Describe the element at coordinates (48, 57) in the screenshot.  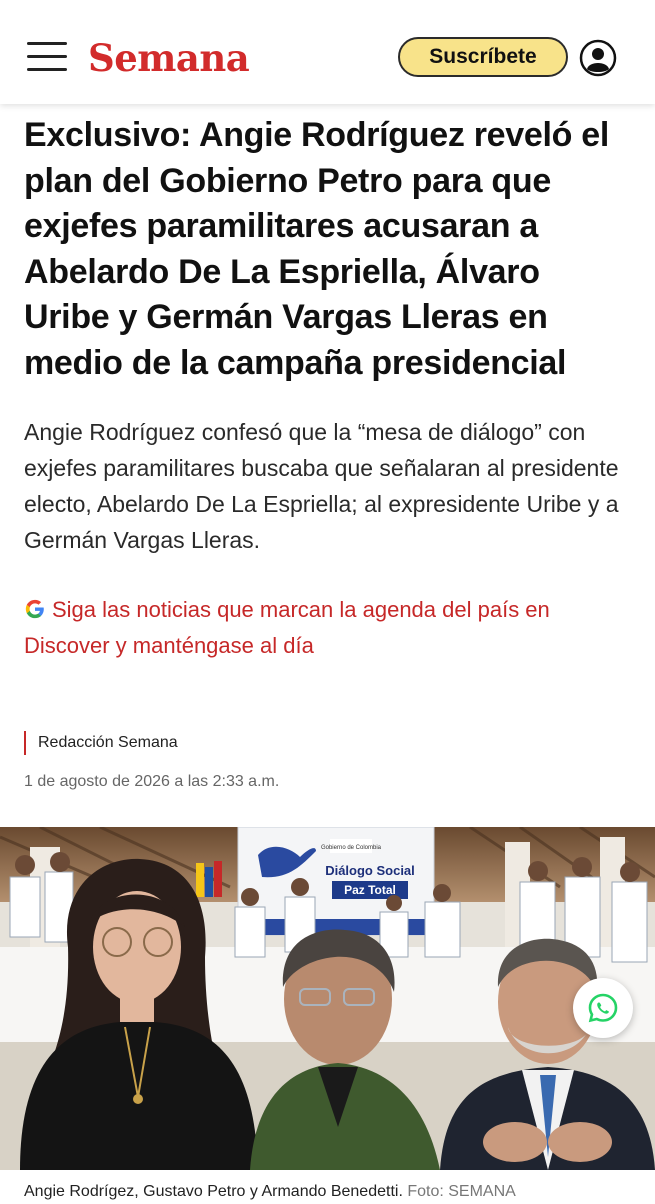
I see `hamburger-menu-icon` at that location.